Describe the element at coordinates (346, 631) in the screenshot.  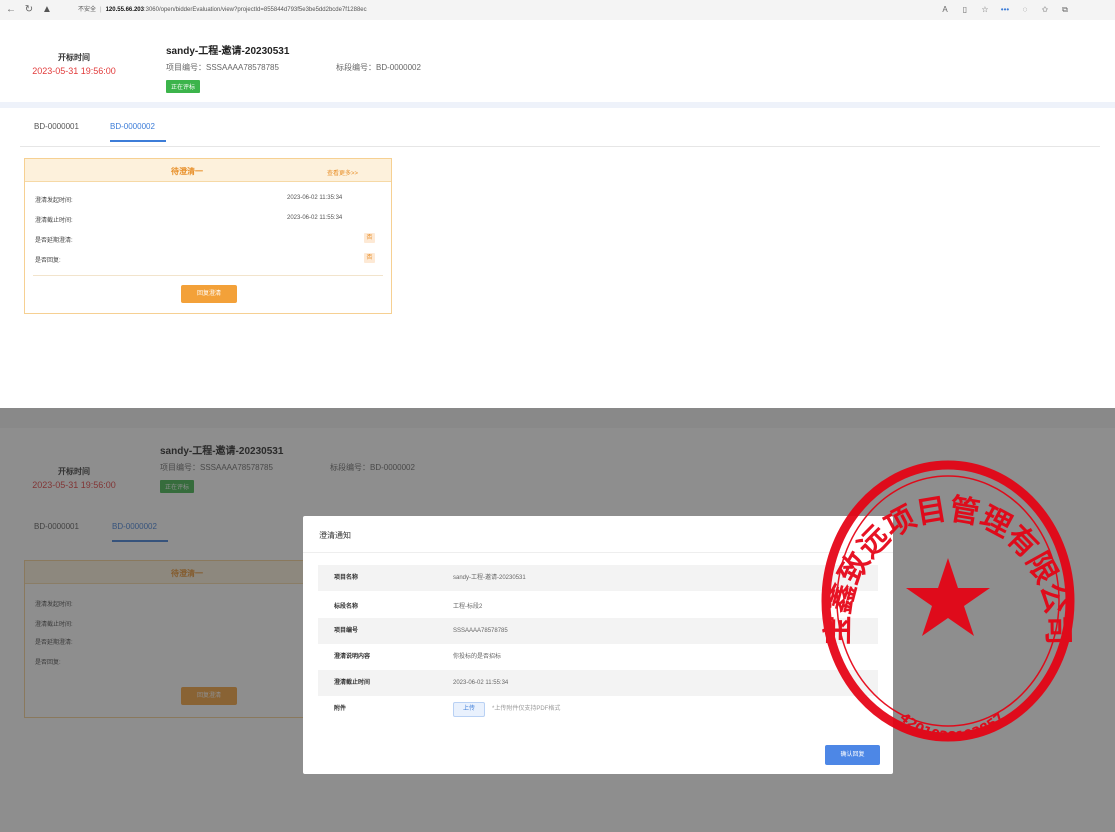
I see `modal-label: 项目编号` at that location.